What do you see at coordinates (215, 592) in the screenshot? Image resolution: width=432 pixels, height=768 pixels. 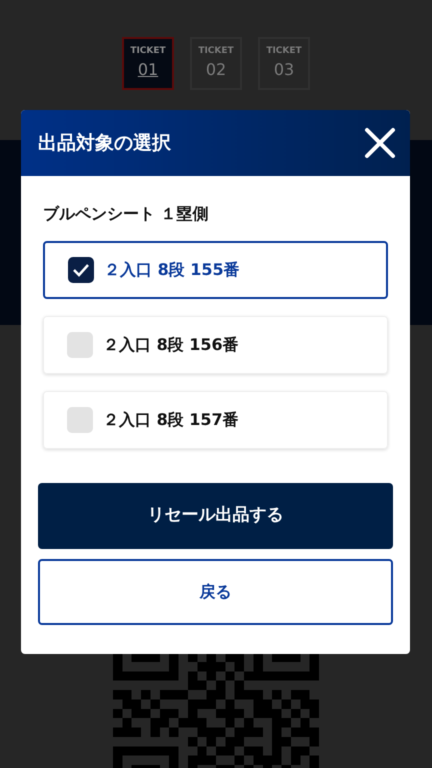 I see `back-button: 戻る` at bounding box center [215, 592].